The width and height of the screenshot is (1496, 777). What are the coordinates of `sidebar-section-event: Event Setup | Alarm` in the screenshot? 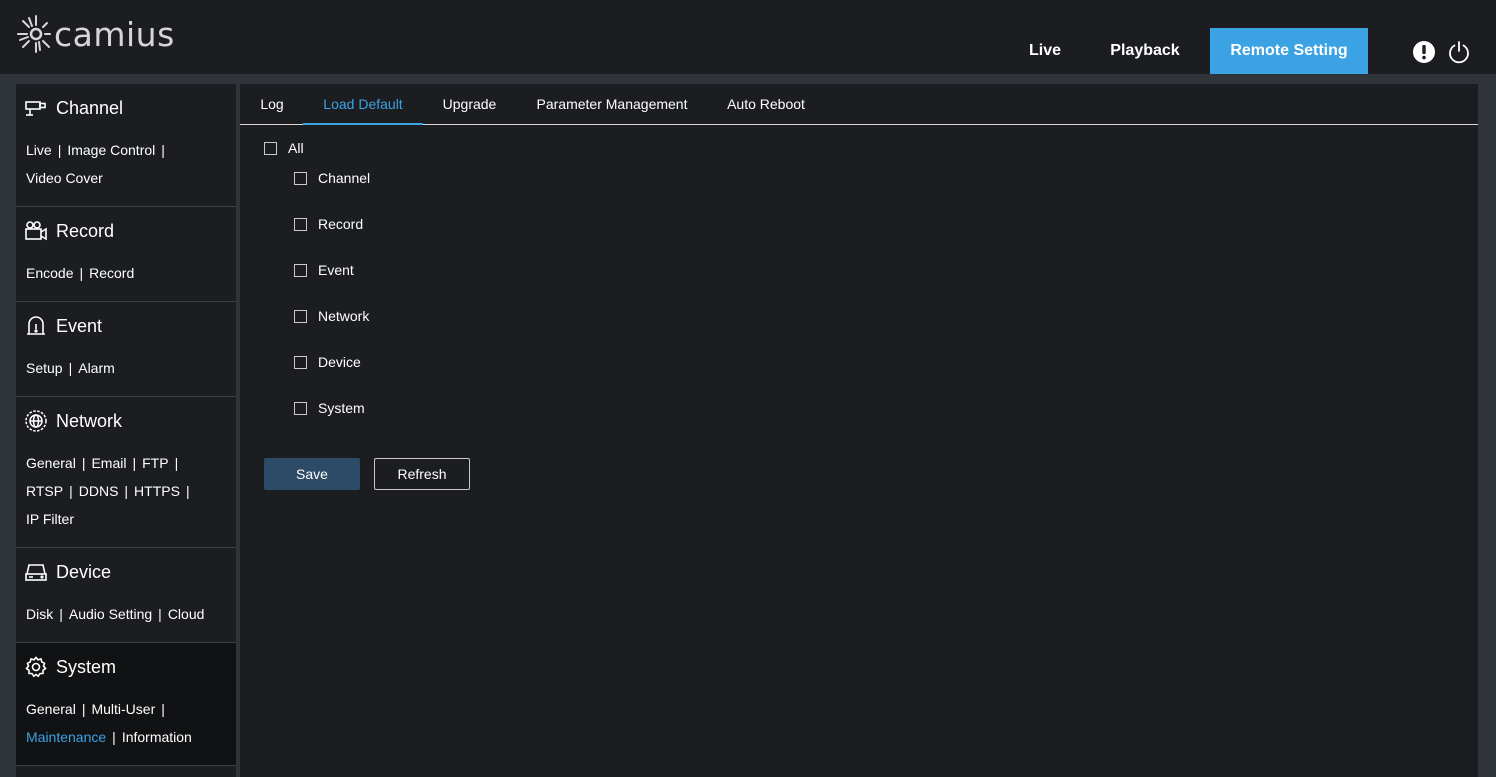 It's located at (126, 349).